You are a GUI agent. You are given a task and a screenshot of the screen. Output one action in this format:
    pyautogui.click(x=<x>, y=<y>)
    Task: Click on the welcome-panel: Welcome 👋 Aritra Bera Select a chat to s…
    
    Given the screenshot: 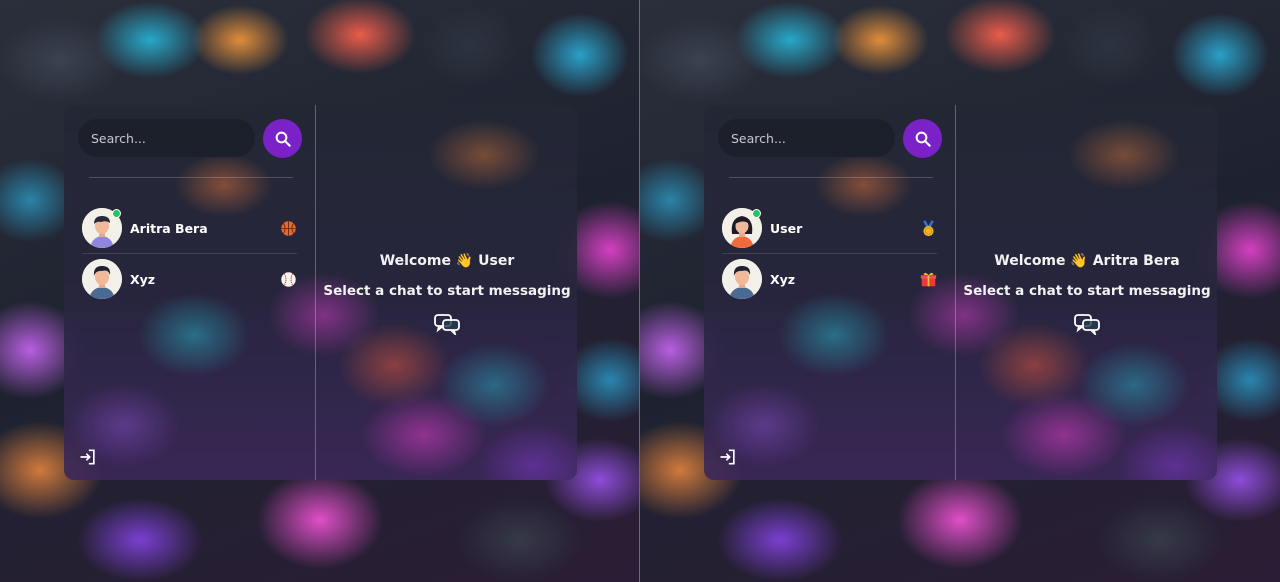 What is the action you would take?
    pyautogui.click(x=1087, y=292)
    